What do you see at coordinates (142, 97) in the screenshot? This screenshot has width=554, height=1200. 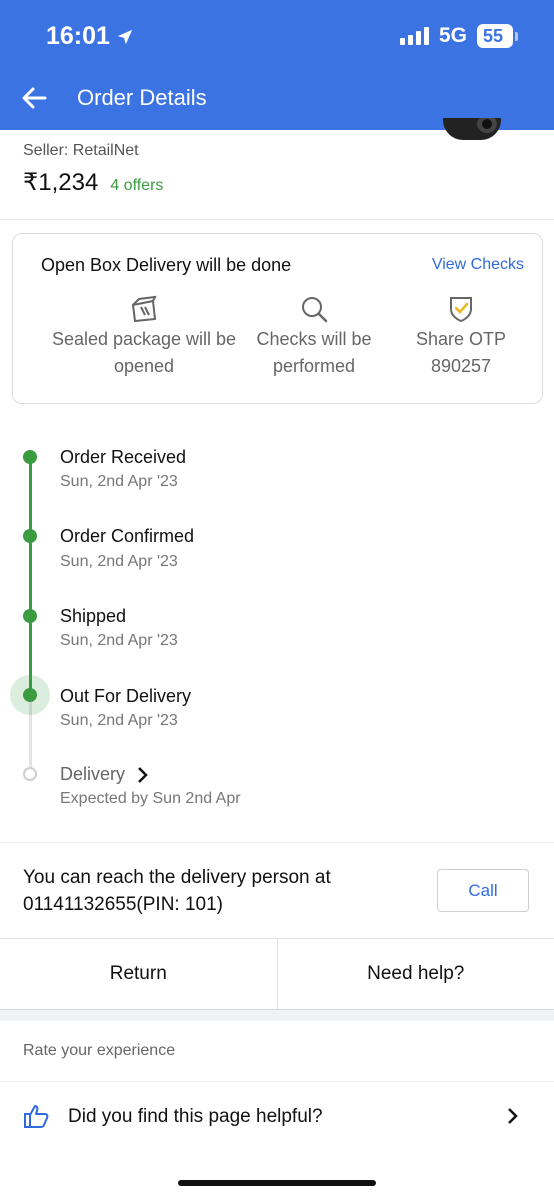 I see `page-title: Order Details` at bounding box center [142, 97].